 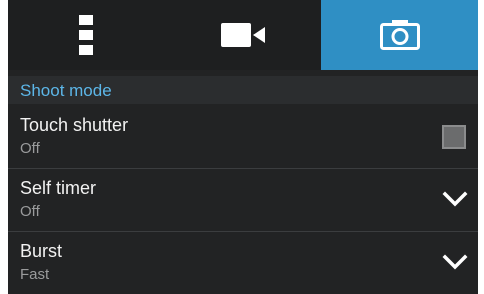 I want to click on setting-value: Fast, so click(x=35, y=274).